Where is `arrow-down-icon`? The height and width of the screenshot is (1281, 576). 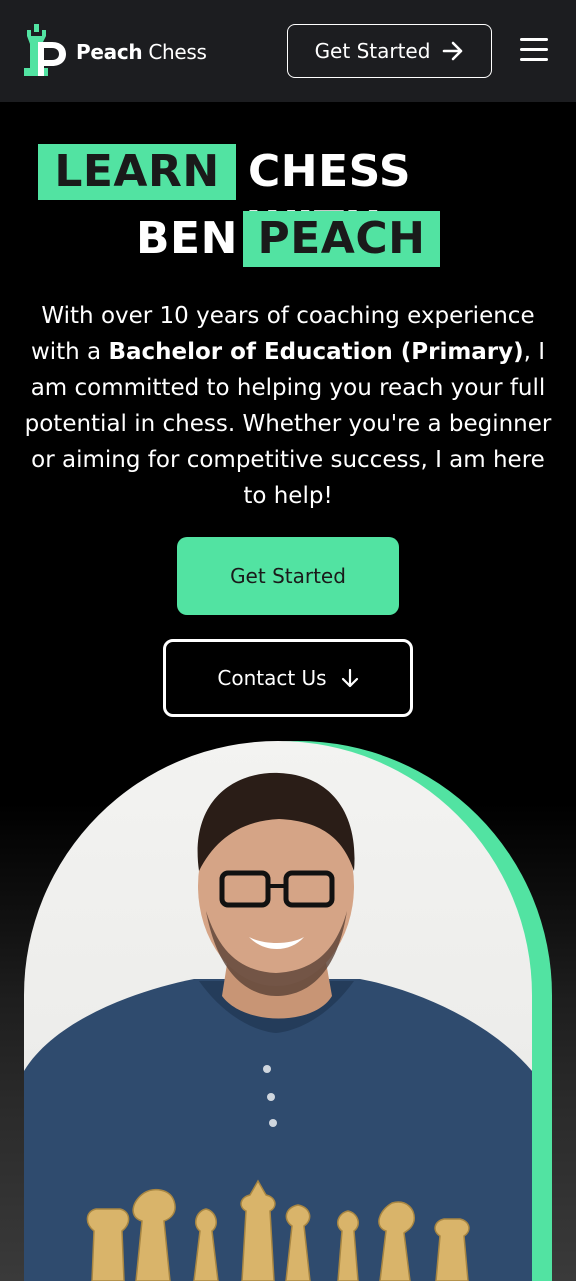
arrow-down-icon is located at coordinates (349, 678).